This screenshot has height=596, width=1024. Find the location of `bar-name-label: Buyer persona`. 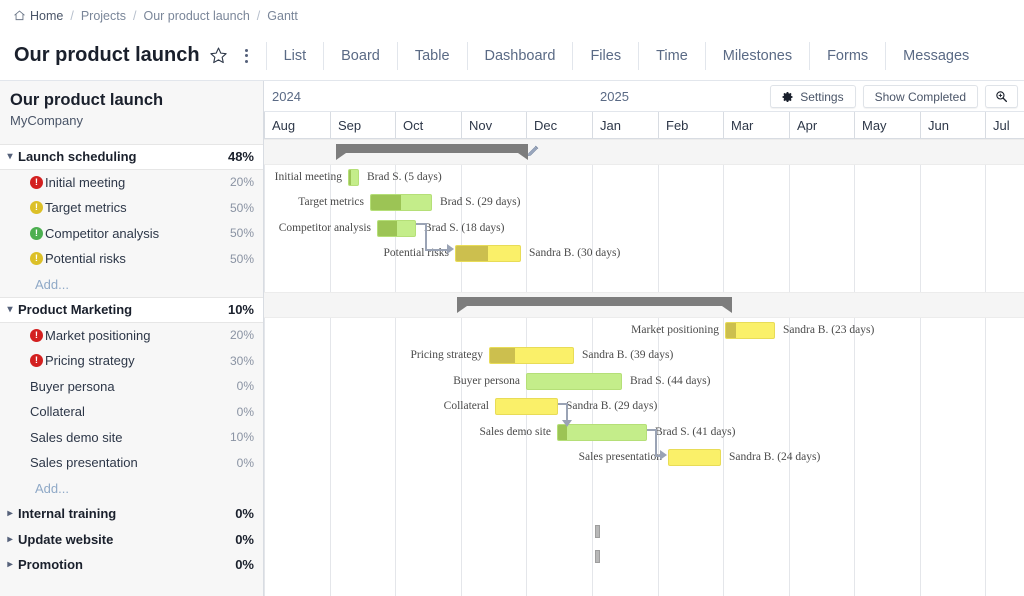

bar-name-label: Buyer persona is located at coordinates (486, 380).